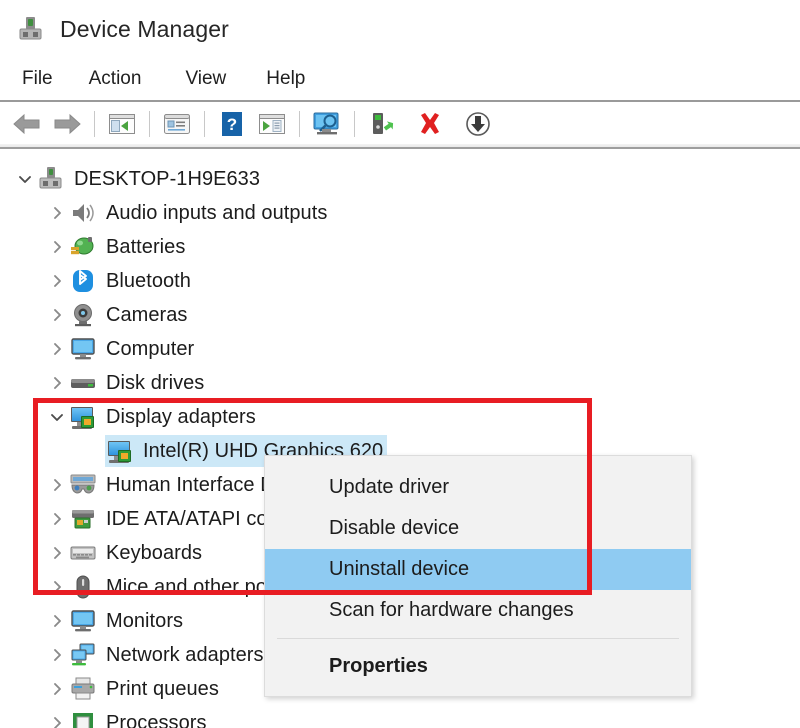 This screenshot has height=728, width=800. Describe the element at coordinates (400, 383) in the screenshot. I see `tree-item-disk-drives: Disk drives` at that location.